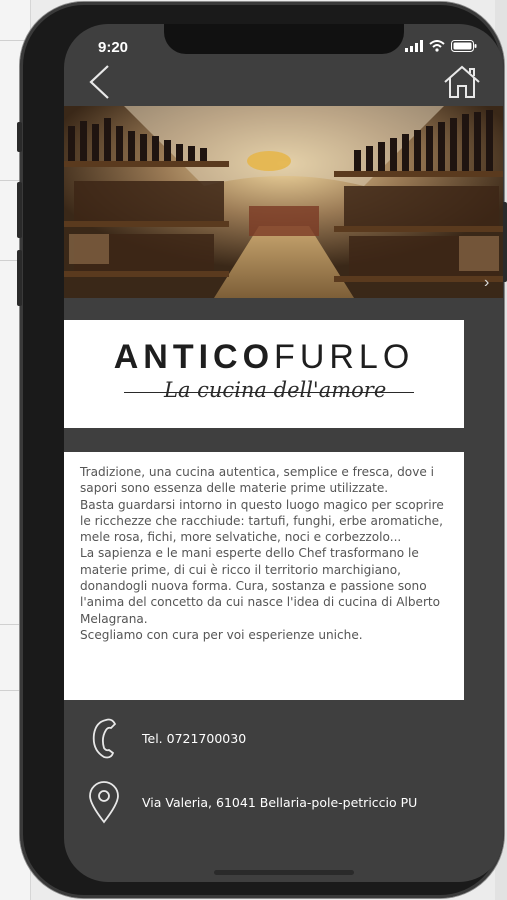 The image size is (507, 900). I want to click on restaurant-logo-card: ANTICOFURLO La cucina dell'amore, so click(264, 374).